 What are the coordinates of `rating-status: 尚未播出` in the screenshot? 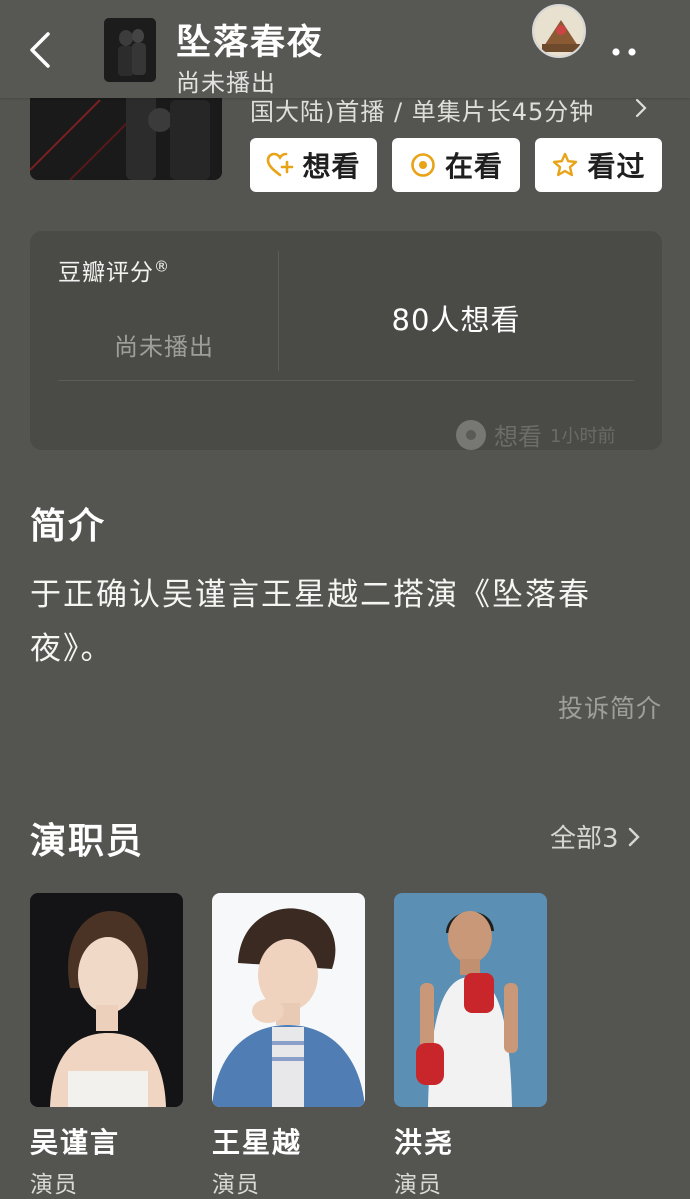 It's located at (164, 347).